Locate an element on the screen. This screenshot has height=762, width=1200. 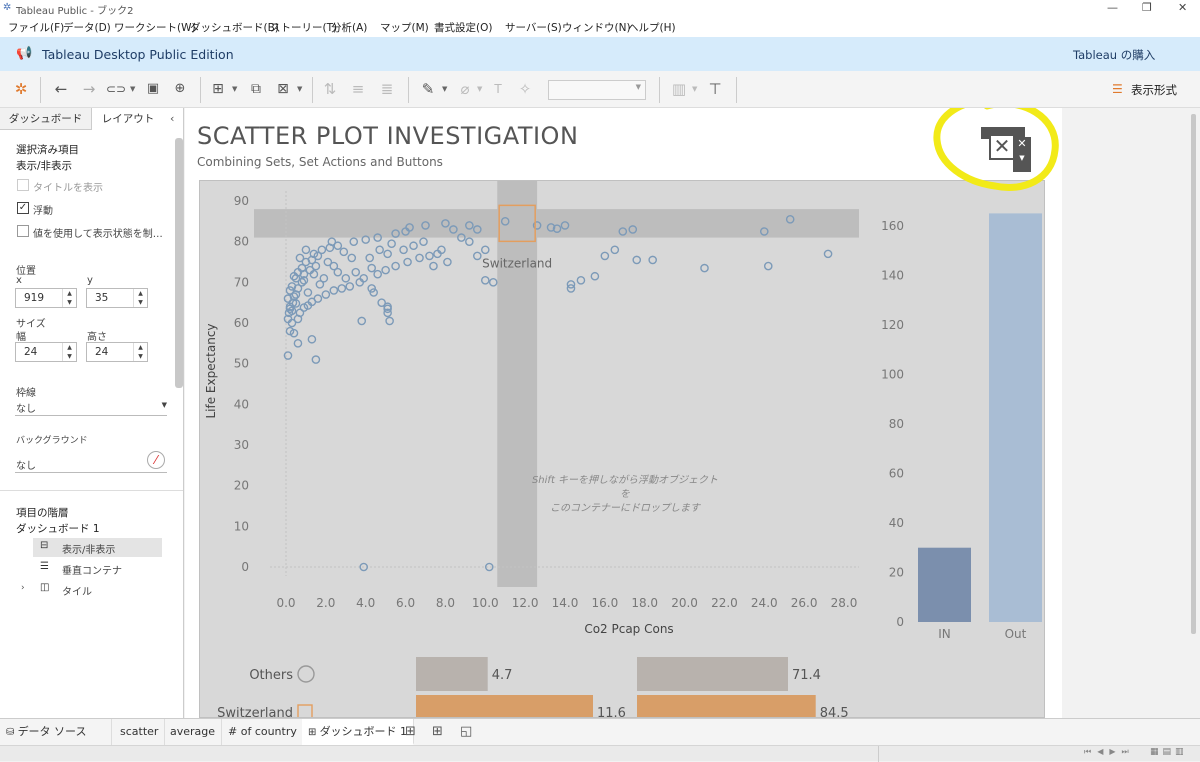
tab-scatter: scatter is located at coordinates (140, 732).